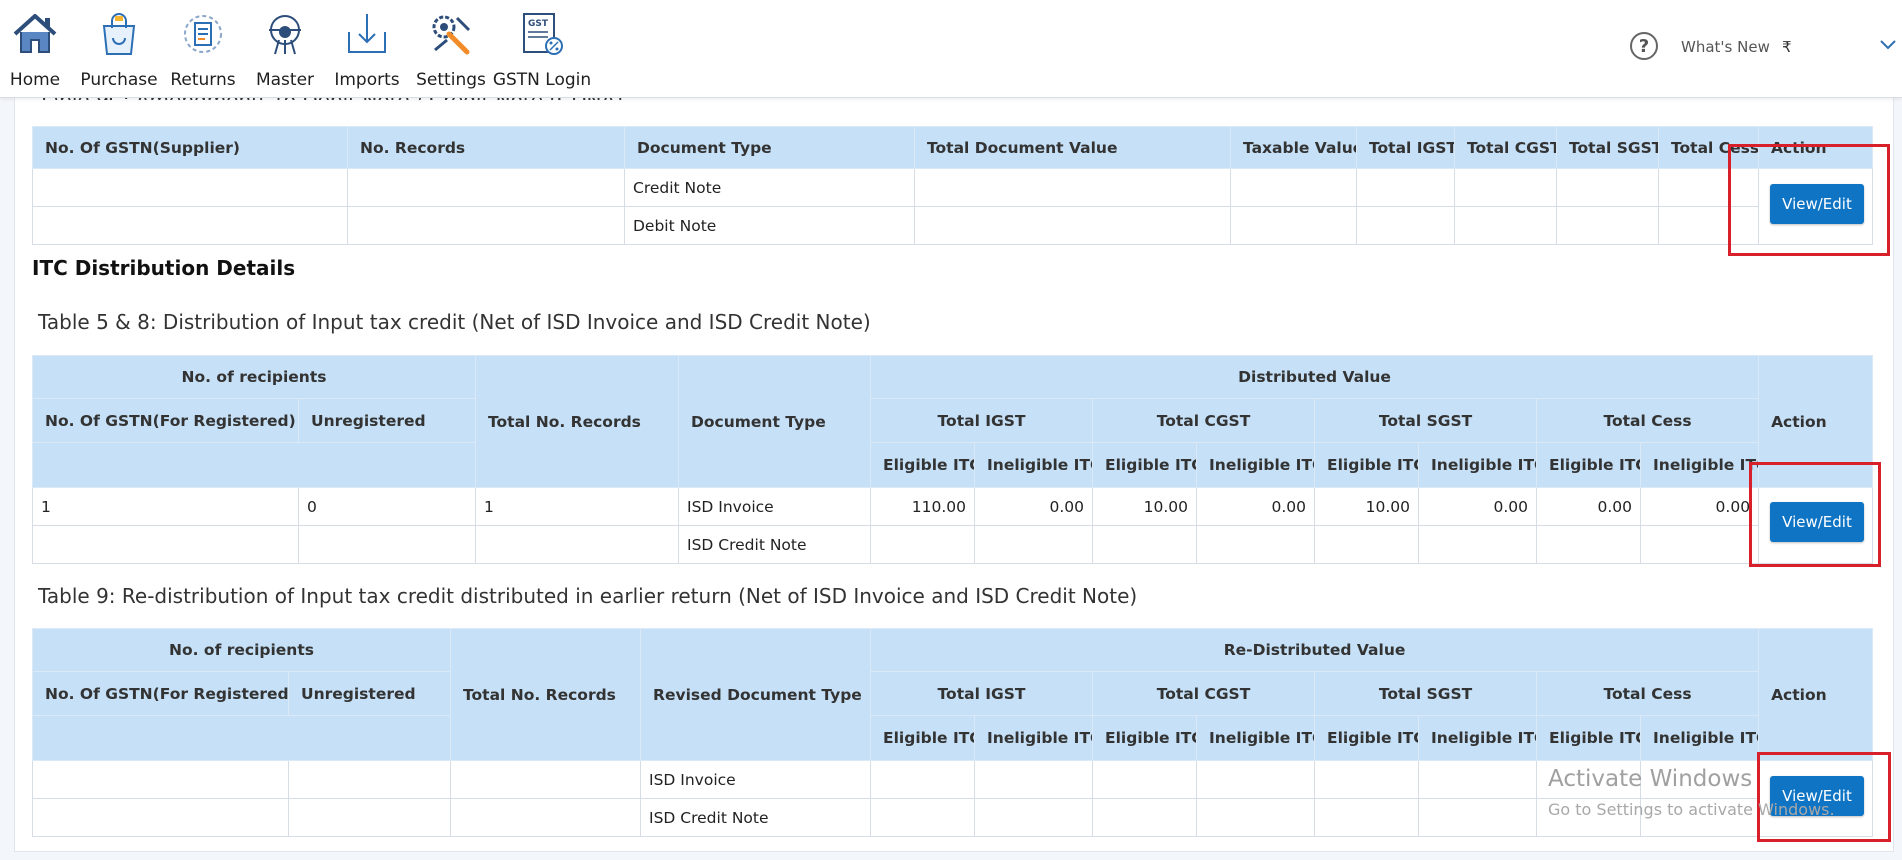  I want to click on col-cess-eligible: Eligible ITC, so click(1589, 465).